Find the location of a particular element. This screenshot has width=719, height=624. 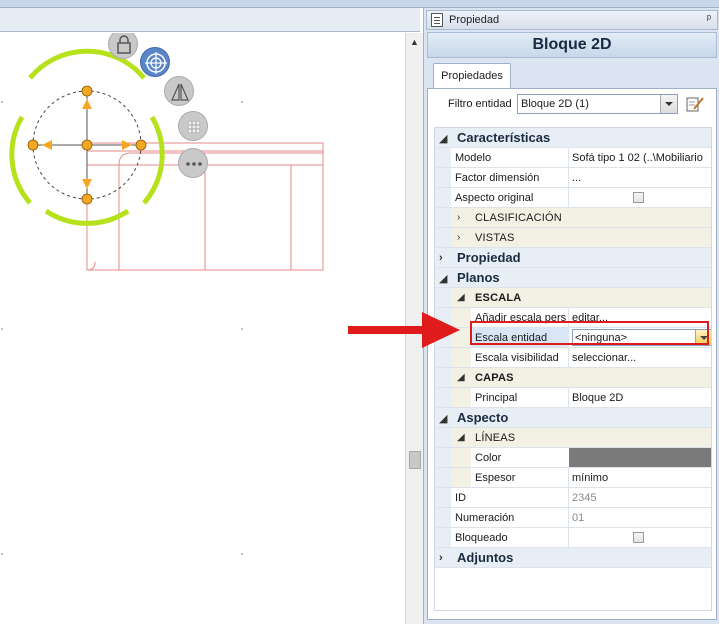

property-row-modelo: Modelo Sofá tipo 1 02 (..\Mobiliario is located at coordinates (573, 158).